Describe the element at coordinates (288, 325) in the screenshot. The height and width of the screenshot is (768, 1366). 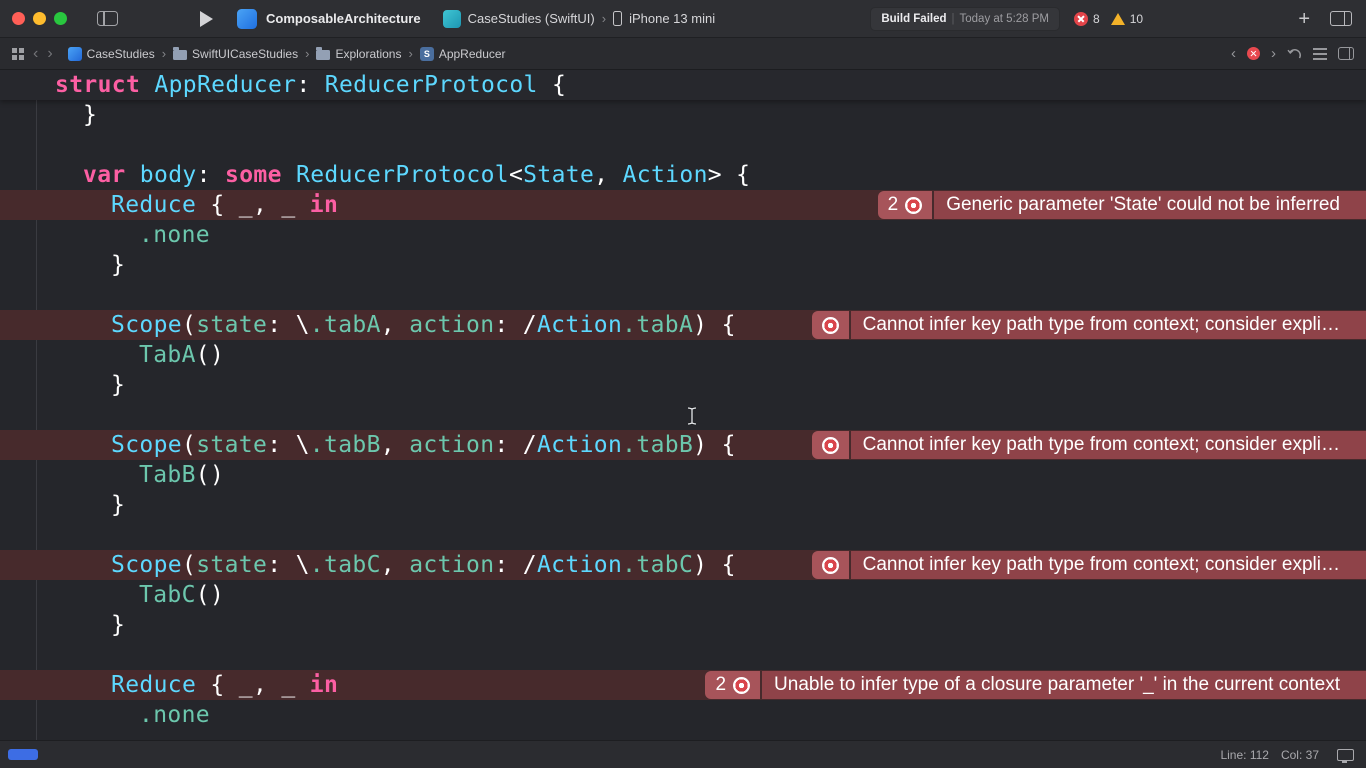
I see `code-token: : \` at that location.